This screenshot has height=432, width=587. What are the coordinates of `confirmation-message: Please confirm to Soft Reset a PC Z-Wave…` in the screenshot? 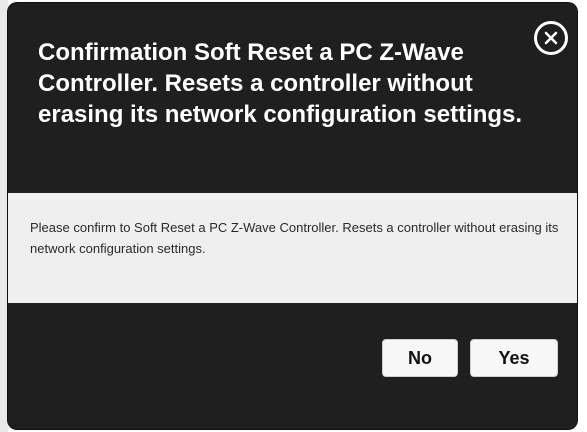 It's located at (294, 238).